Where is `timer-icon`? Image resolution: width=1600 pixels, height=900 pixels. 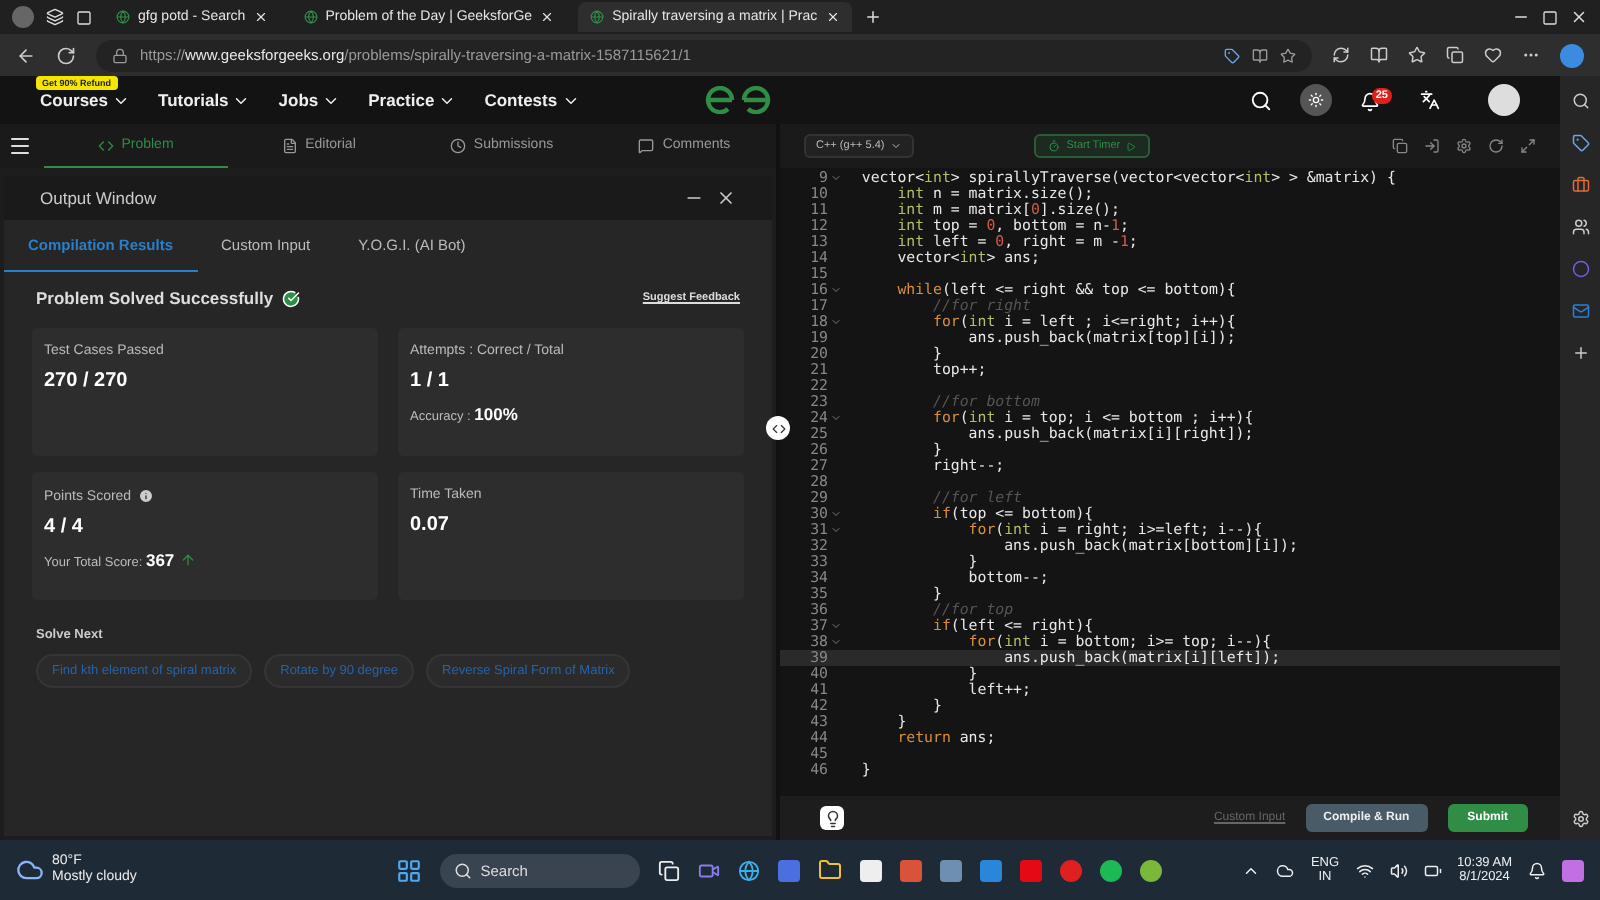 timer-icon is located at coordinates (1054, 146).